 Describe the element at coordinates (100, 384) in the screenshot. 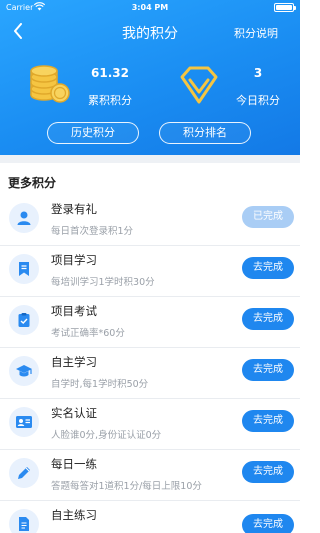

I see `task-desc: 自学时,每1学时积50分` at that location.